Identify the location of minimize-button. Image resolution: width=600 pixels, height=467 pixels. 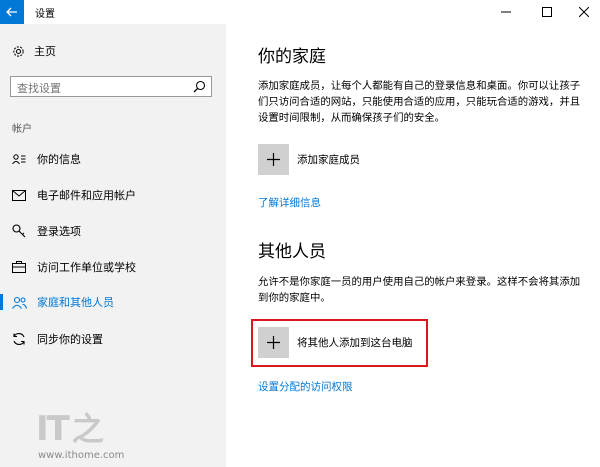
(506, 12).